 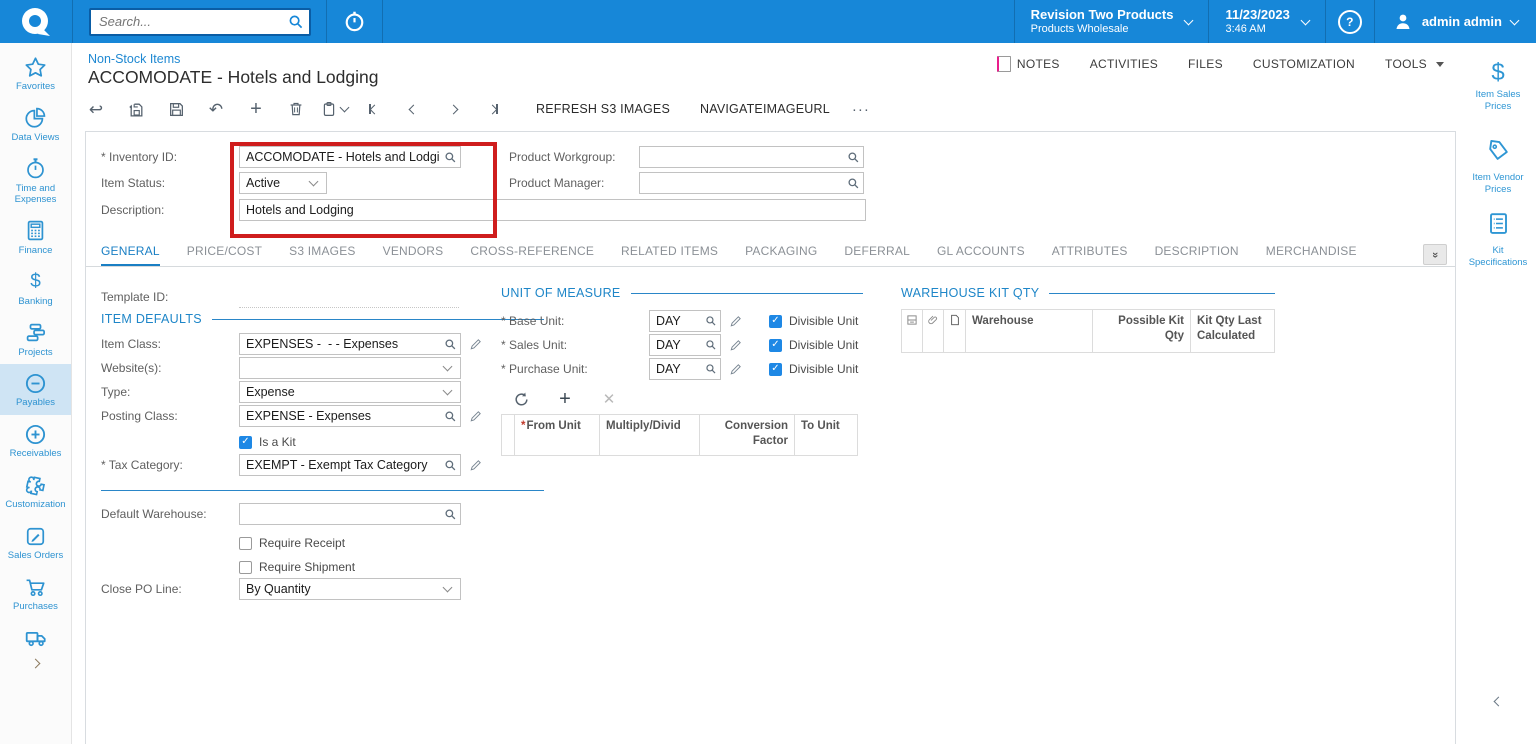 What do you see at coordinates (350, 157) in the screenshot?
I see `inventory-id-field` at bounding box center [350, 157].